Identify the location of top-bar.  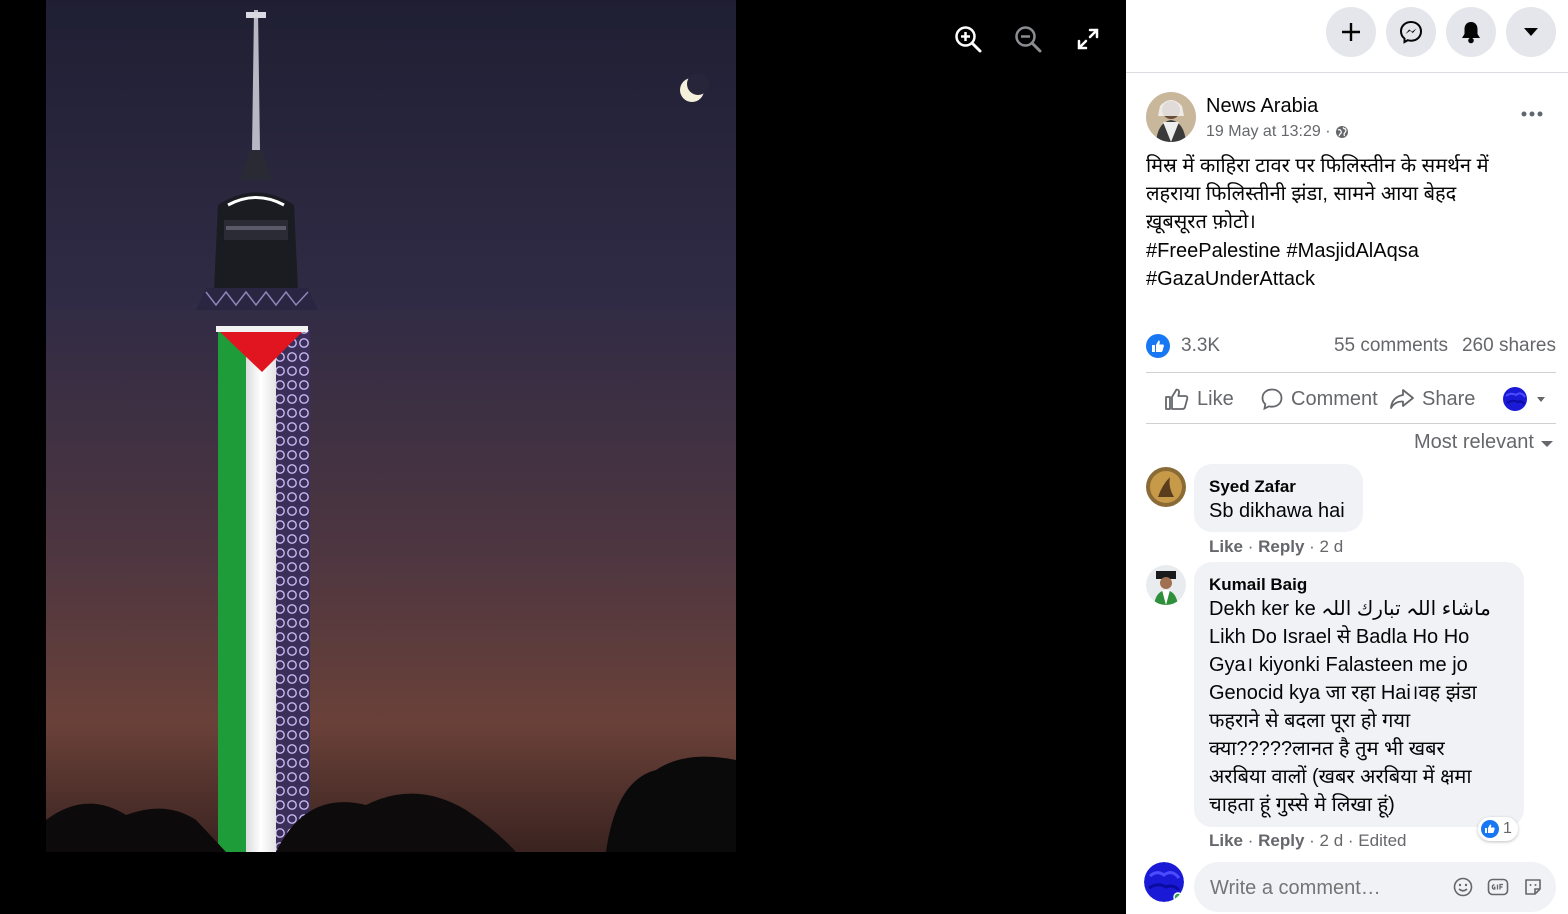
(1347, 36).